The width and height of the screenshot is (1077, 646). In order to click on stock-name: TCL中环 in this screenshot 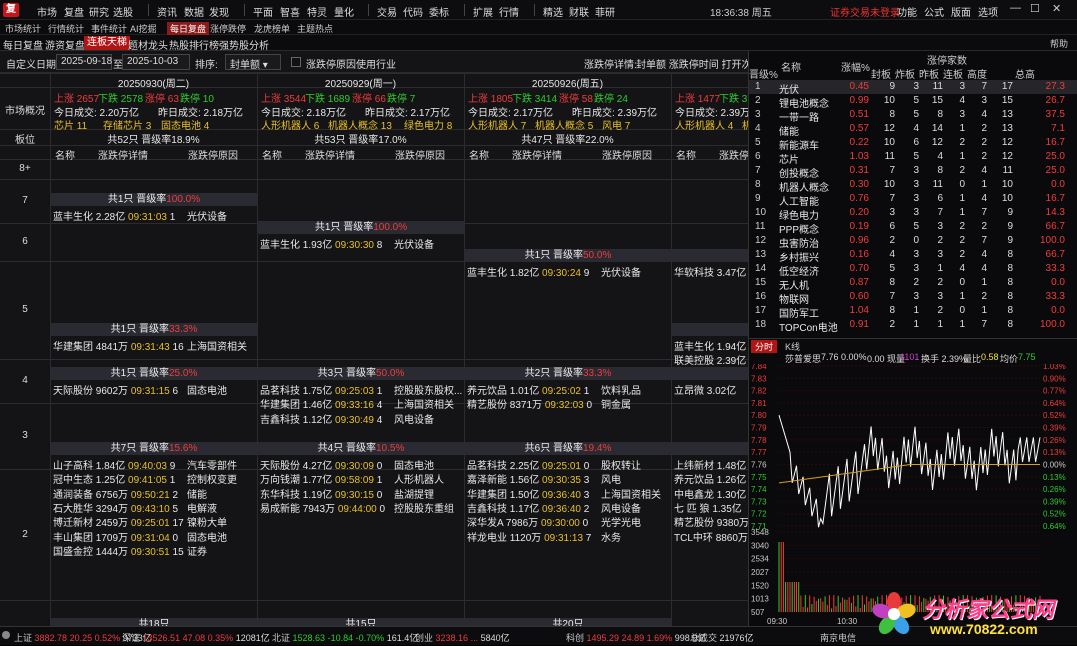, I will do `click(693, 538)`.